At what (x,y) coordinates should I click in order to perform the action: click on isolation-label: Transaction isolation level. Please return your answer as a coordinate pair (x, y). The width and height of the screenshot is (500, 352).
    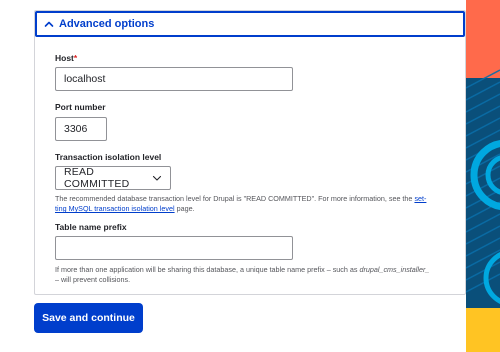
    Looking at the image, I should click on (108, 157).